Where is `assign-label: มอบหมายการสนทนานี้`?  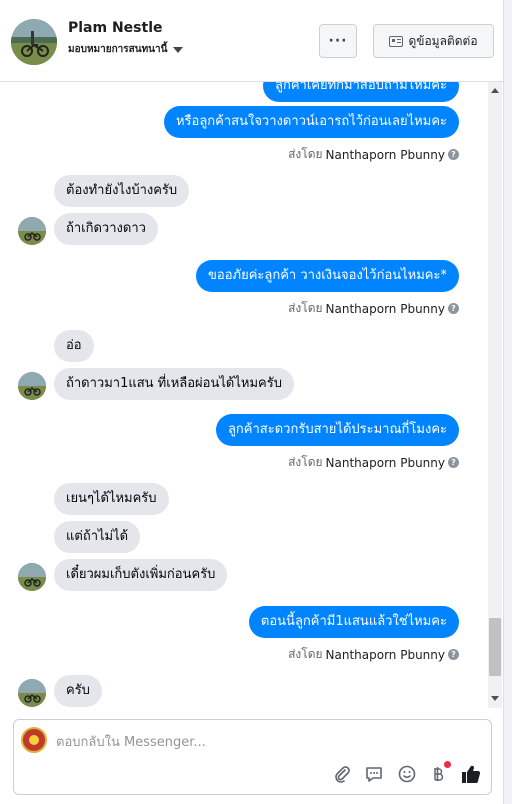
assign-label: มอบหมายการสนทนานี้ is located at coordinates (118, 49).